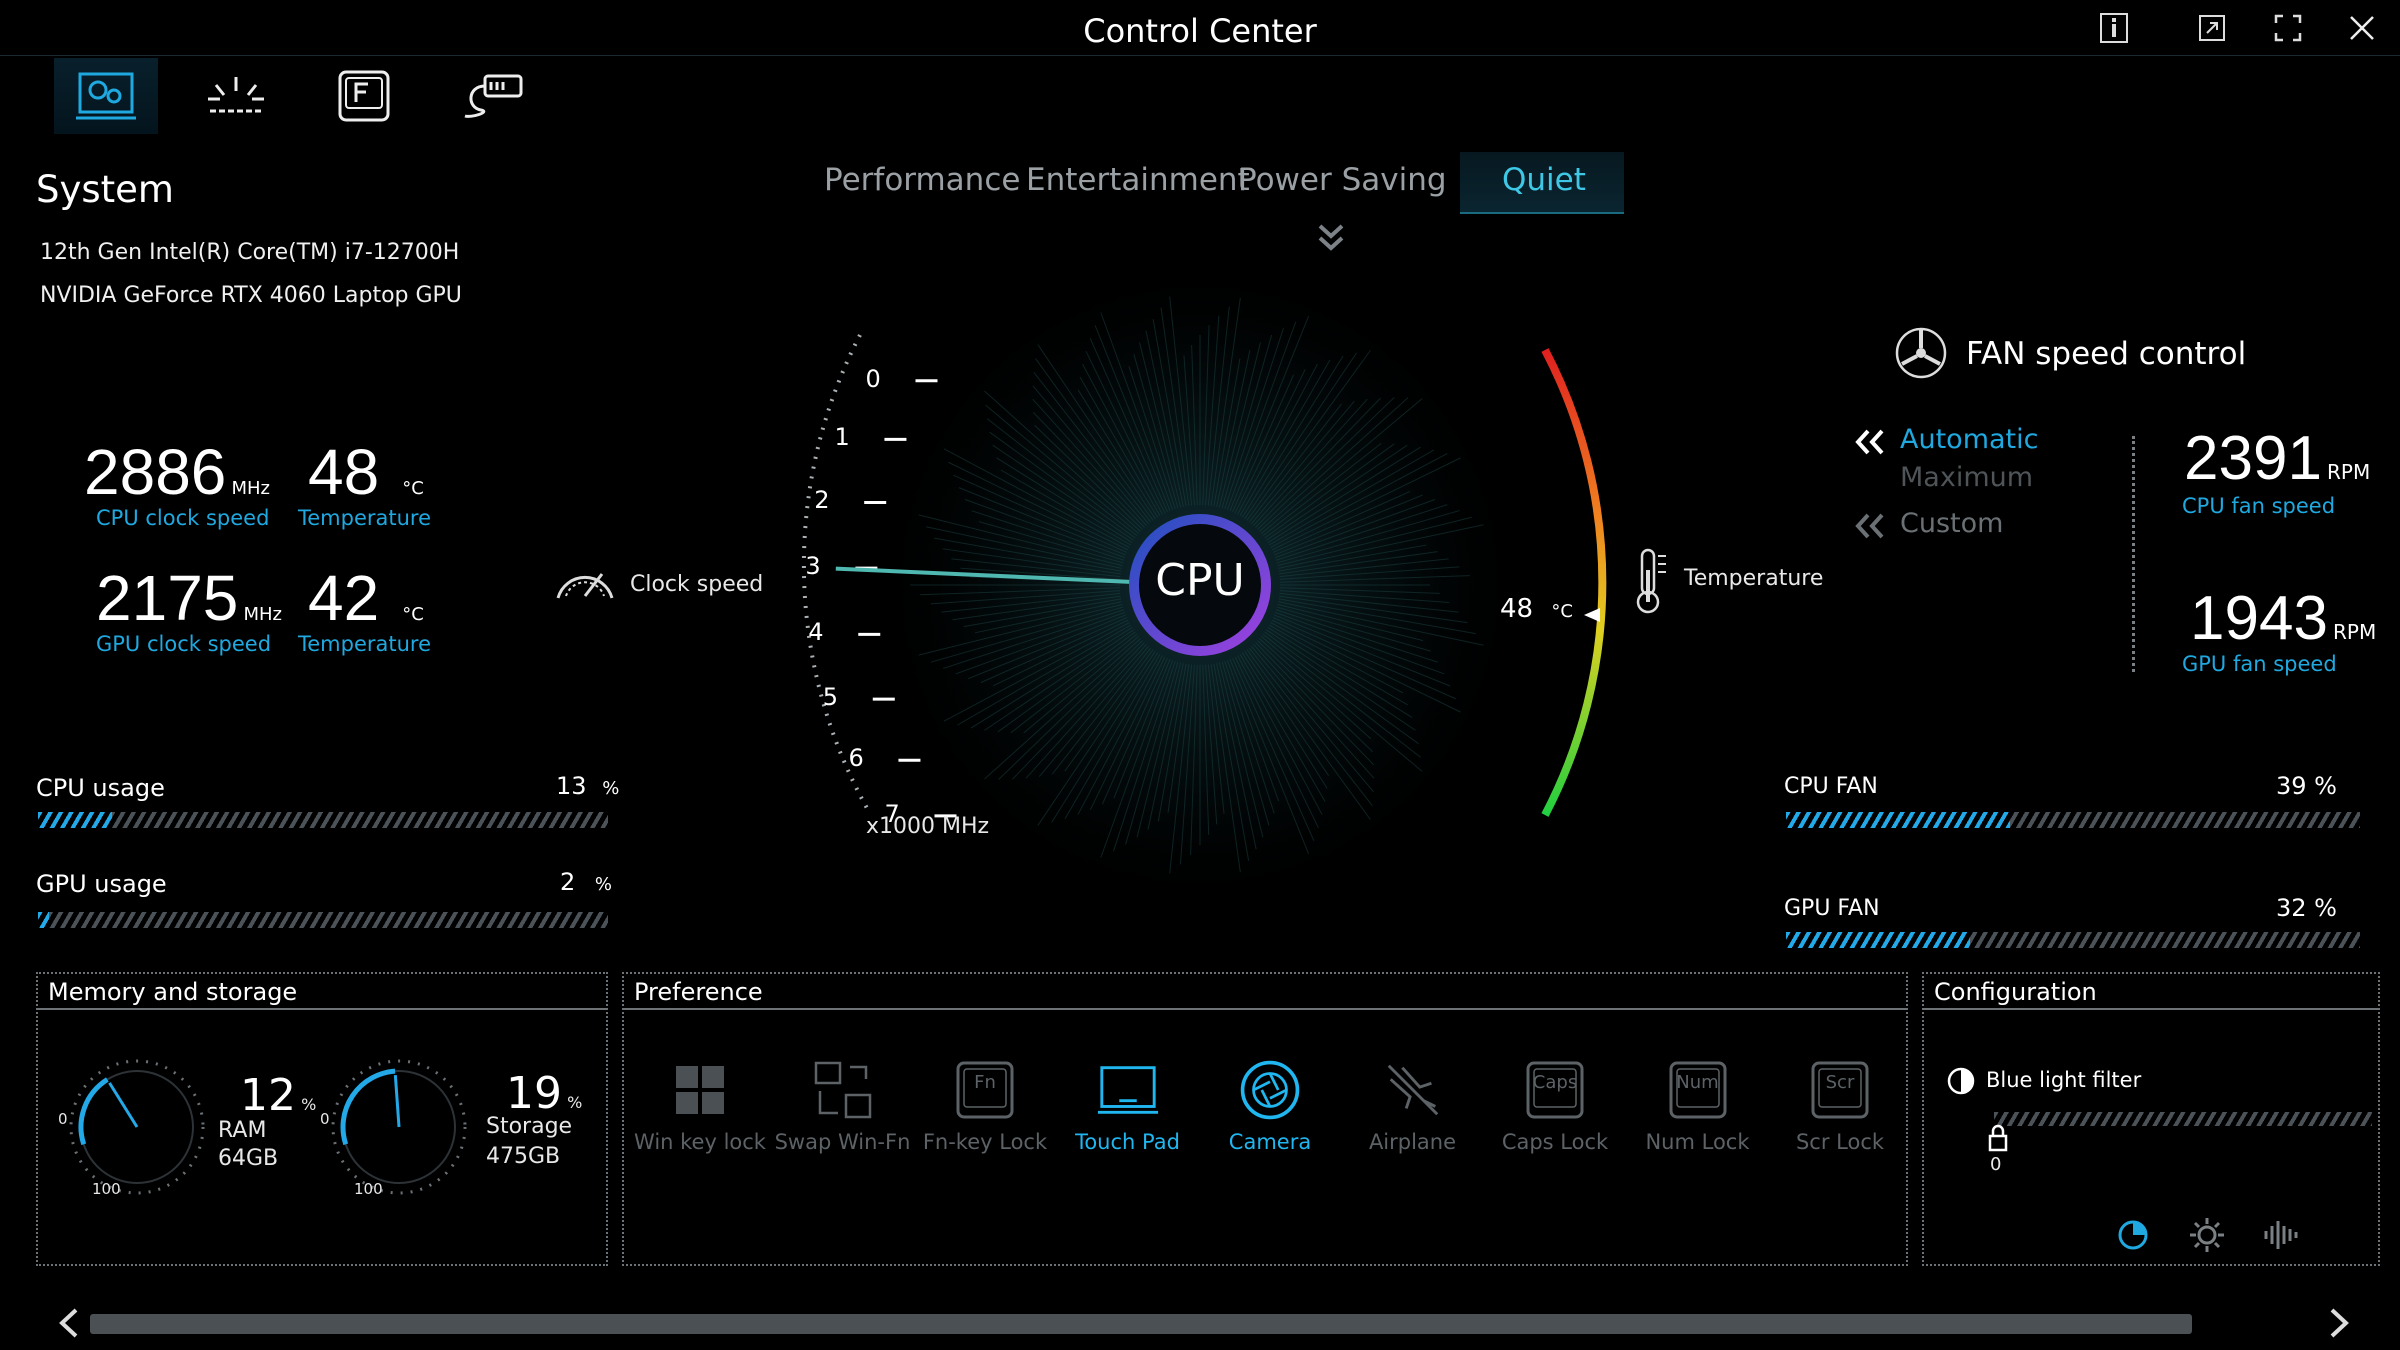 The width and height of the screenshot is (2400, 1350). Describe the element at coordinates (1413, 1090) in the screenshot. I see `airplane-icon` at that location.